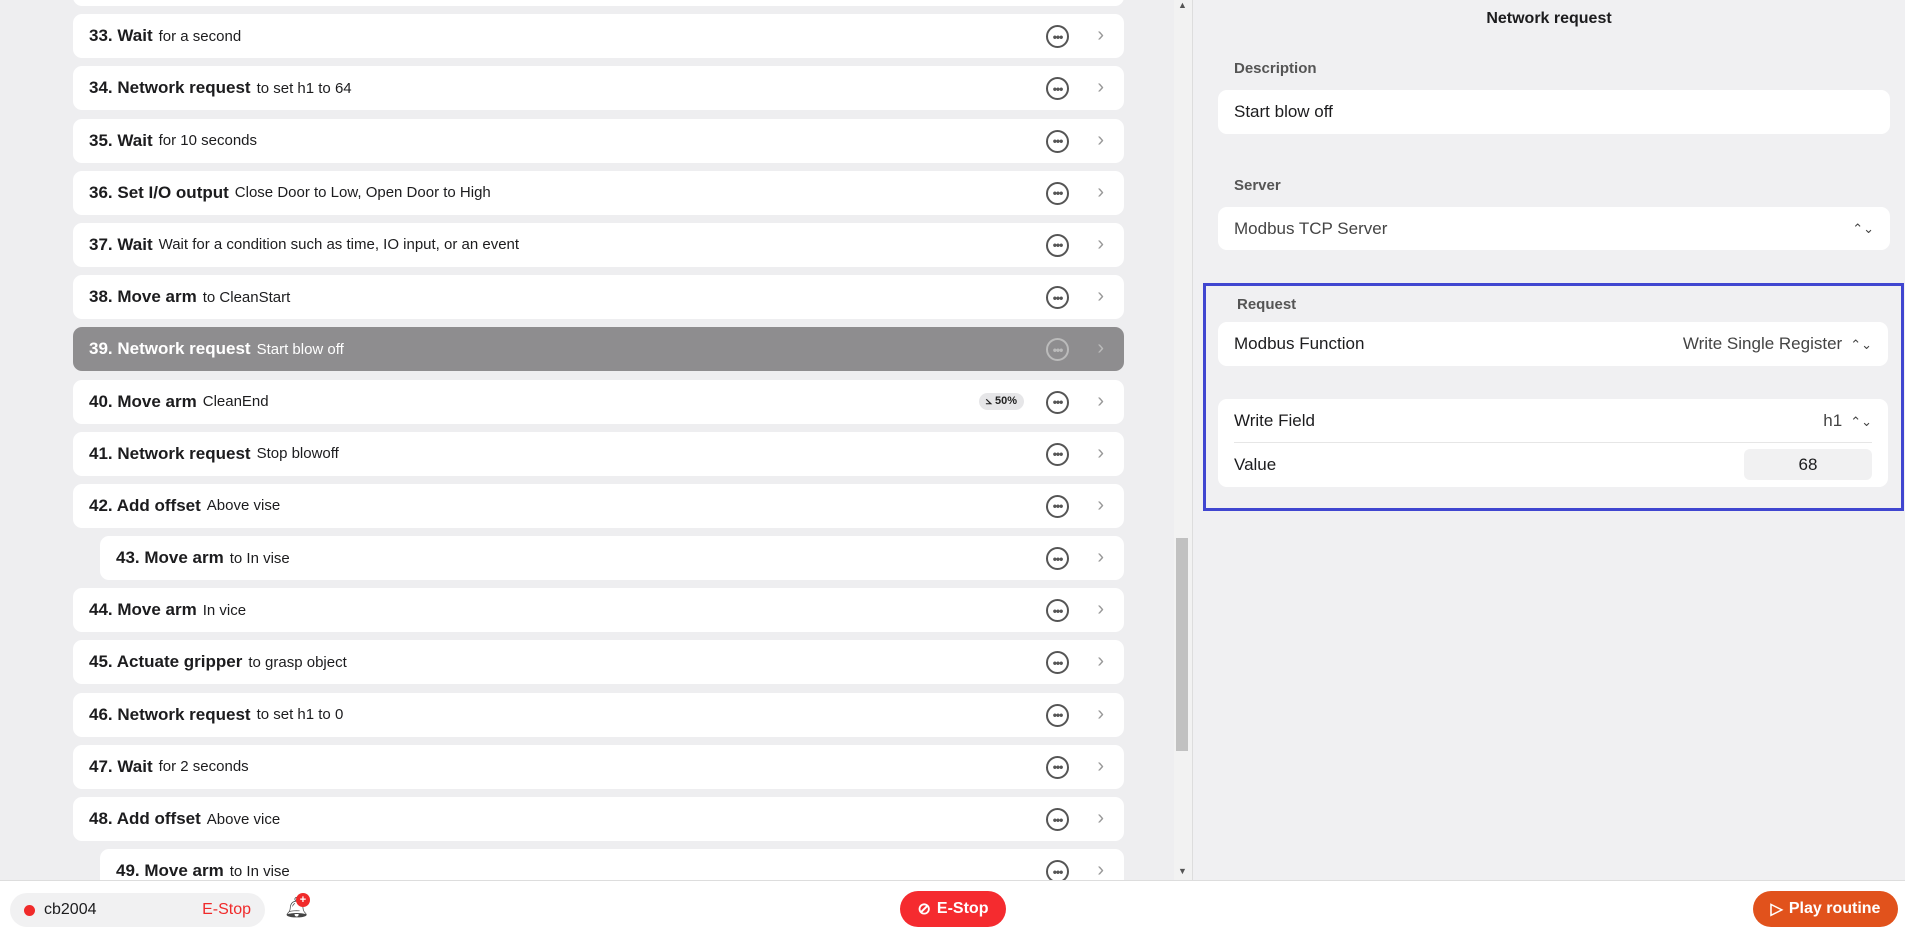 This screenshot has width=1905, height=933. I want to click on step-row: 35. Wait for 10 seconds ••• ›, so click(598, 140).